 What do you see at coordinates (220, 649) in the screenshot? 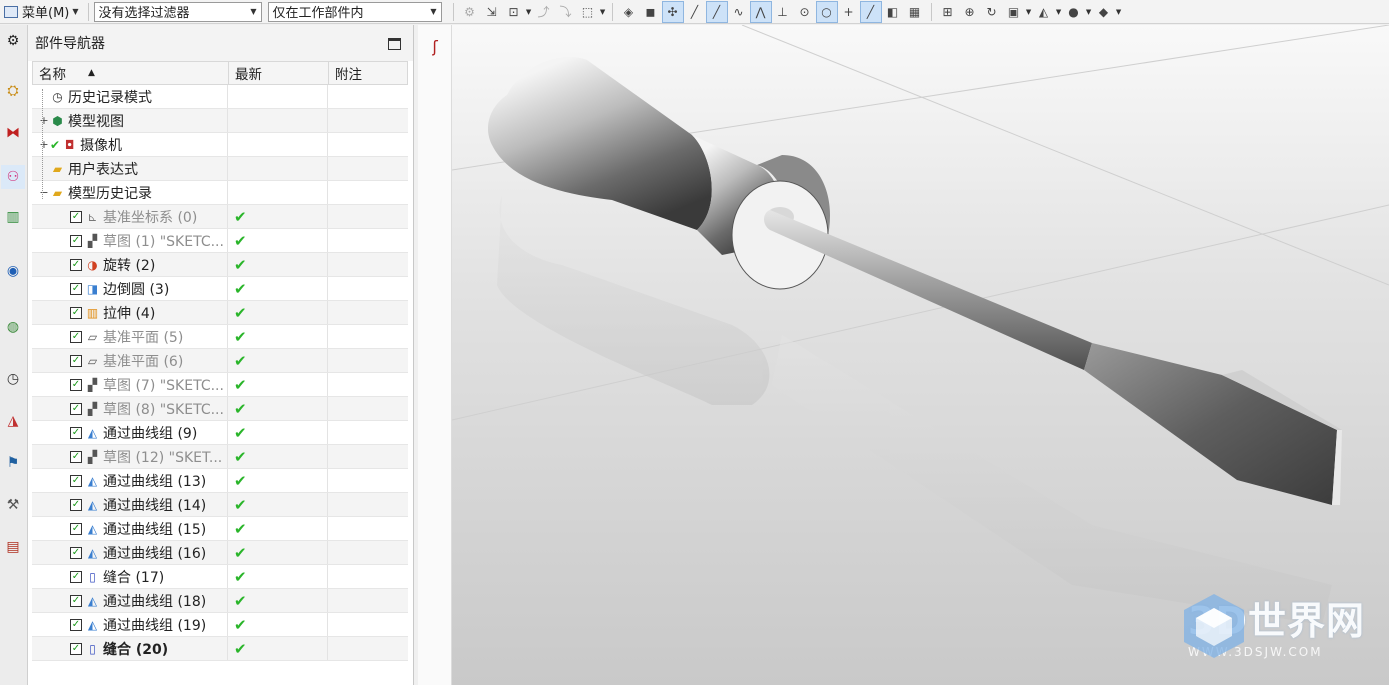
I see `tree-row: ✓ ▯ 缝合 (20) ✔` at bounding box center [220, 649].